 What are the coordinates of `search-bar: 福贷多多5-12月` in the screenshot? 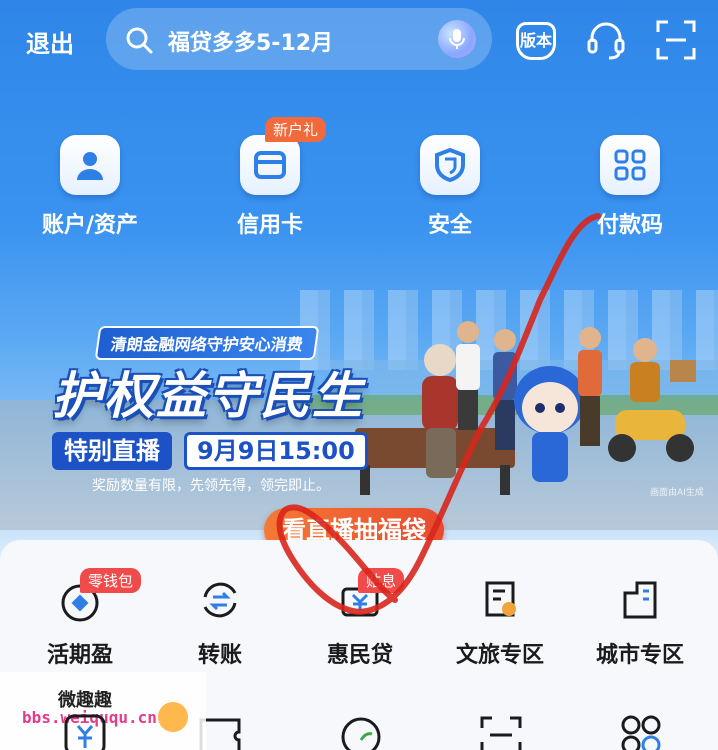 It's located at (299, 39).